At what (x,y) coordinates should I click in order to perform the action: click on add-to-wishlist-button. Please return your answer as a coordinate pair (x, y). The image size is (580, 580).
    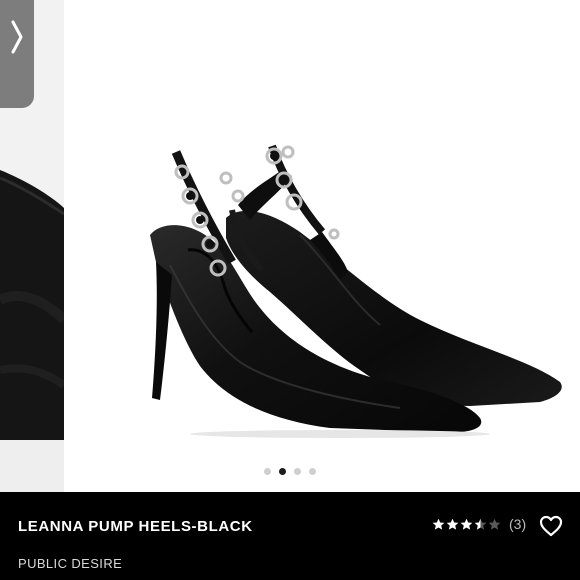
    Looking at the image, I should click on (551, 526).